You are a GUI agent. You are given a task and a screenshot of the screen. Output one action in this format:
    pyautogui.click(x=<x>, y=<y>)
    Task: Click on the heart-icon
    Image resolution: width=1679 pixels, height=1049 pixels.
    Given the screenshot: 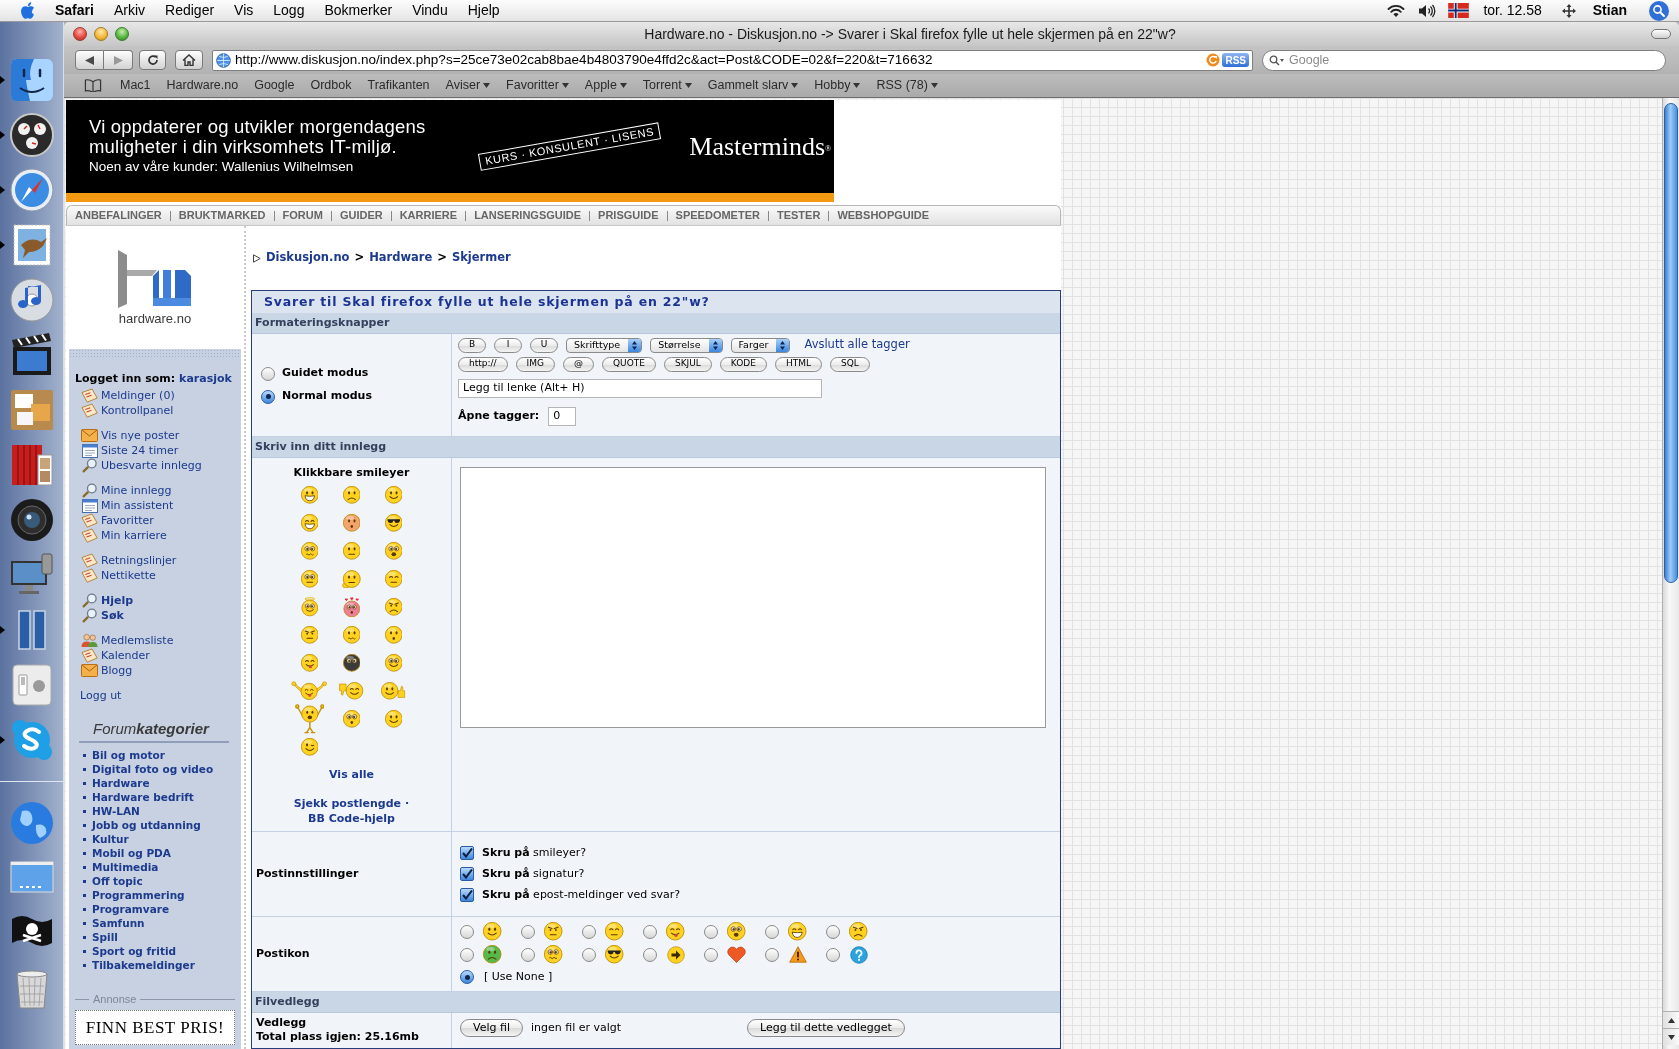 What is the action you would take?
    pyautogui.click(x=736, y=954)
    